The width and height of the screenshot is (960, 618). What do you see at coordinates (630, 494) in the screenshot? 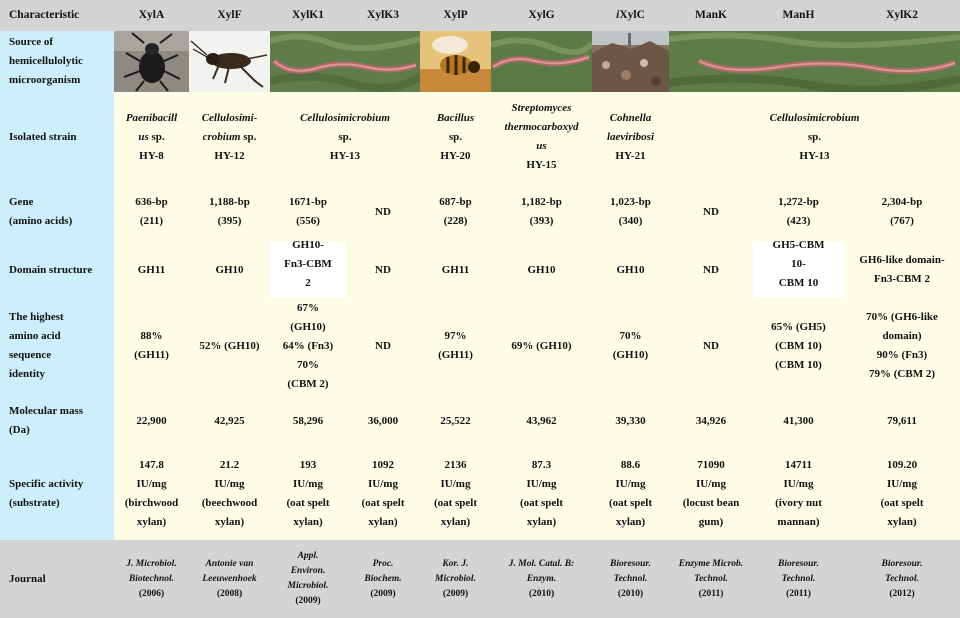
I see `activity-ixylc: 88.6 IU/mg (oat spelt xylan)` at bounding box center [630, 494].